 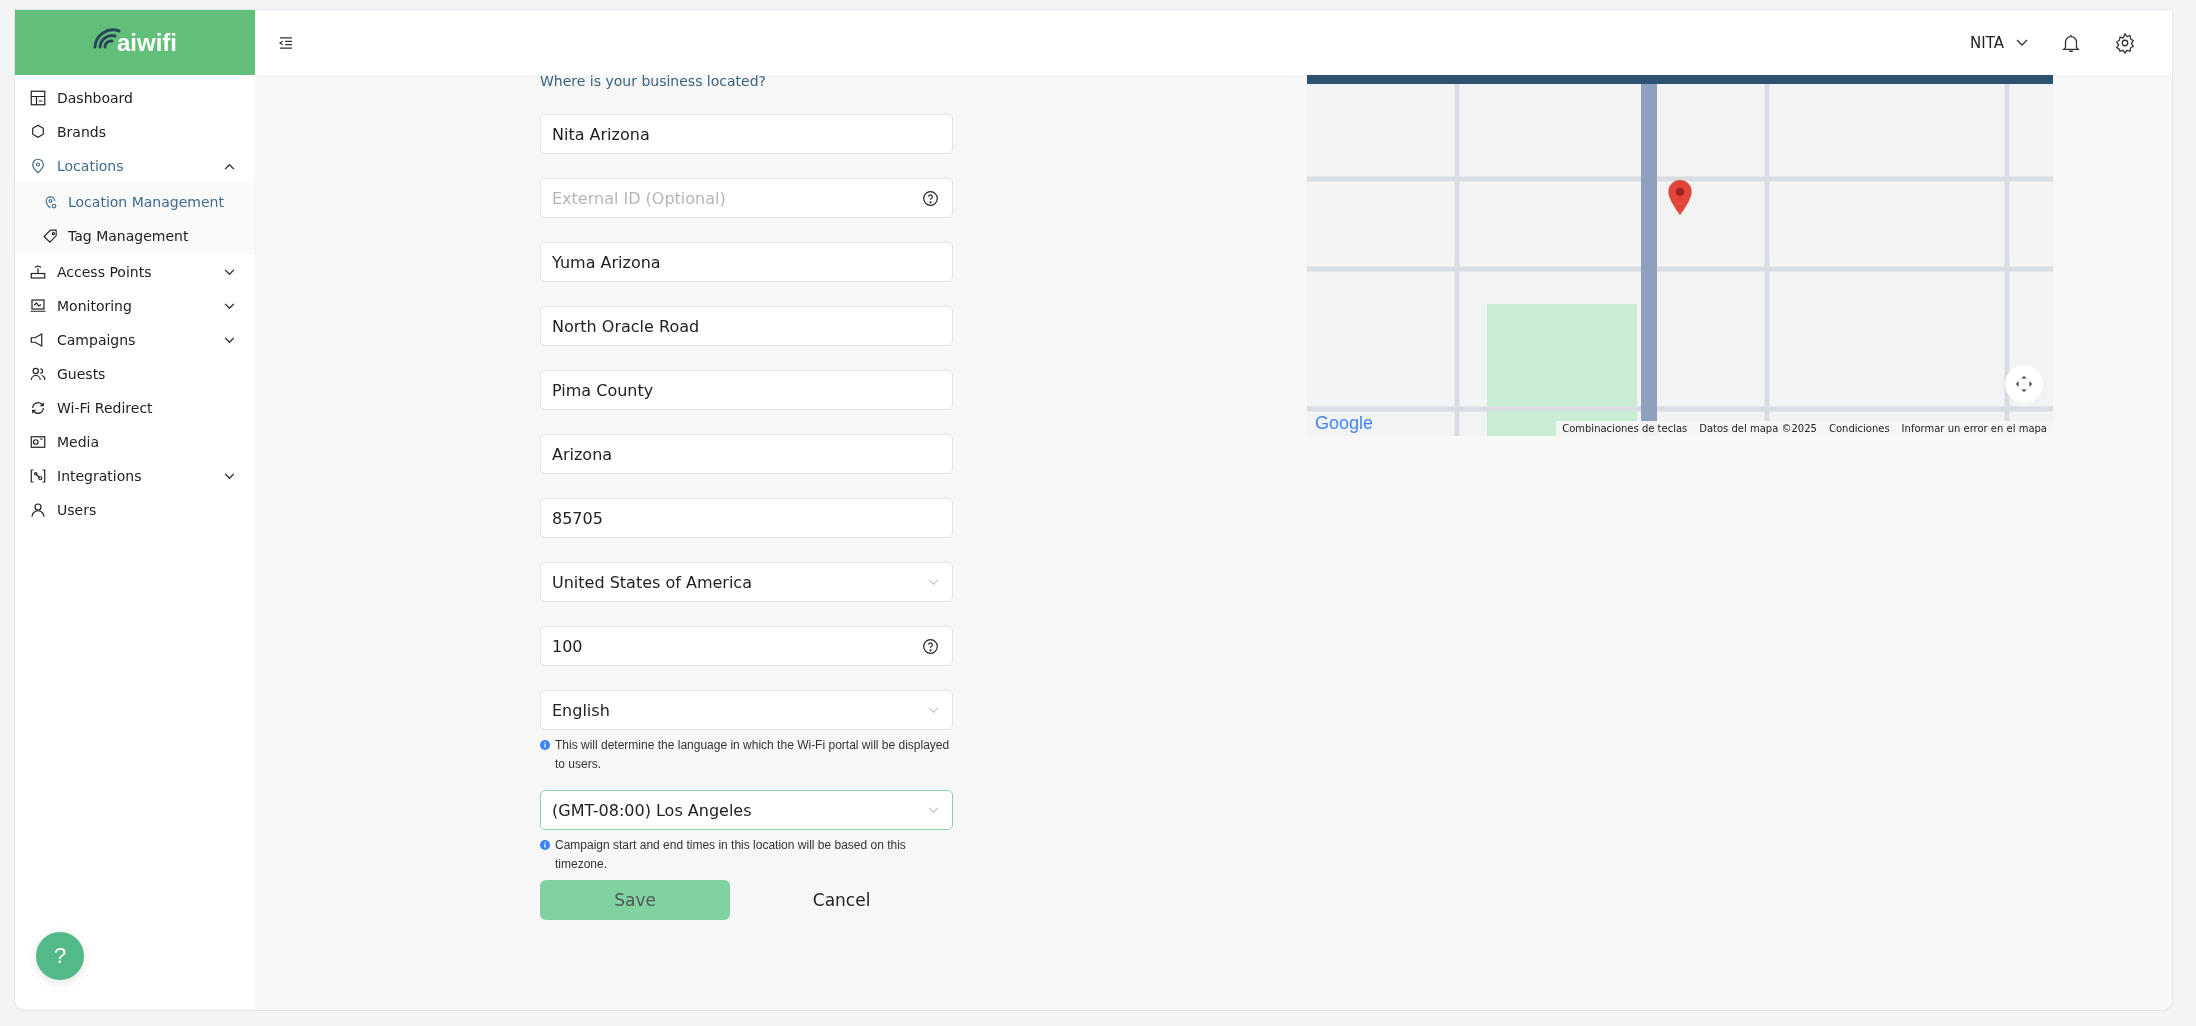 What do you see at coordinates (135, 272) in the screenshot?
I see `sidebar-item: Access Points` at bounding box center [135, 272].